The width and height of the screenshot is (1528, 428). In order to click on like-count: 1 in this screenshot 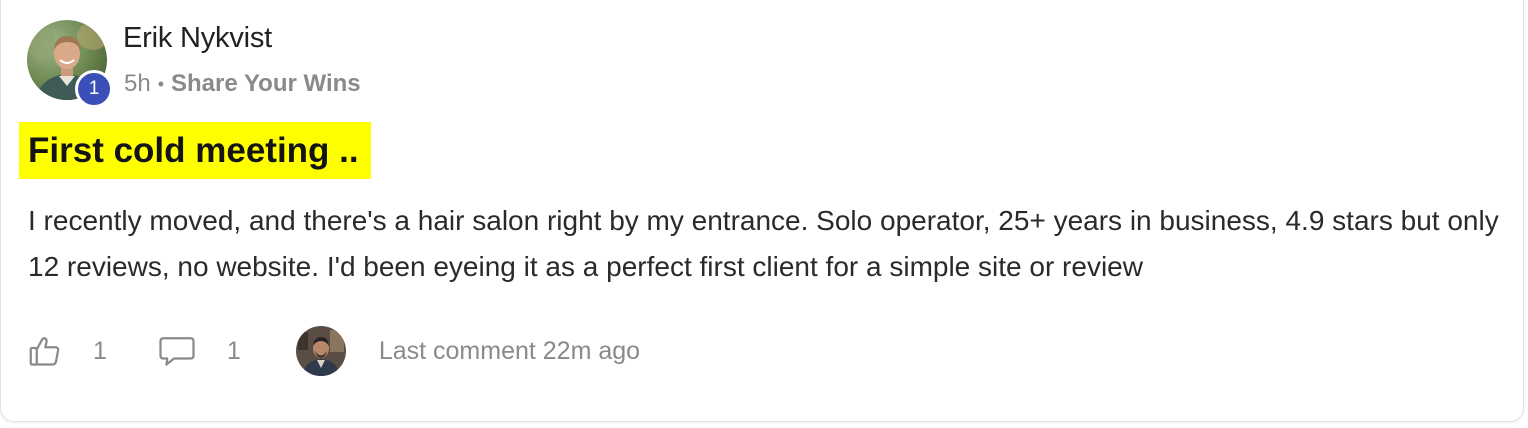, I will do `click(100, 350)`.